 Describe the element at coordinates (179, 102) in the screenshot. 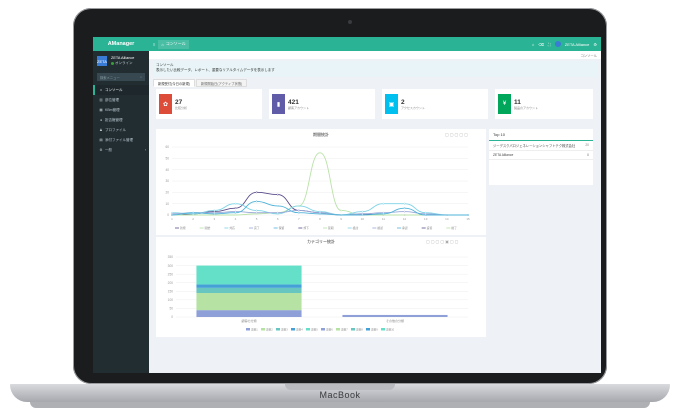

I see `stat-value: 27` at that location.